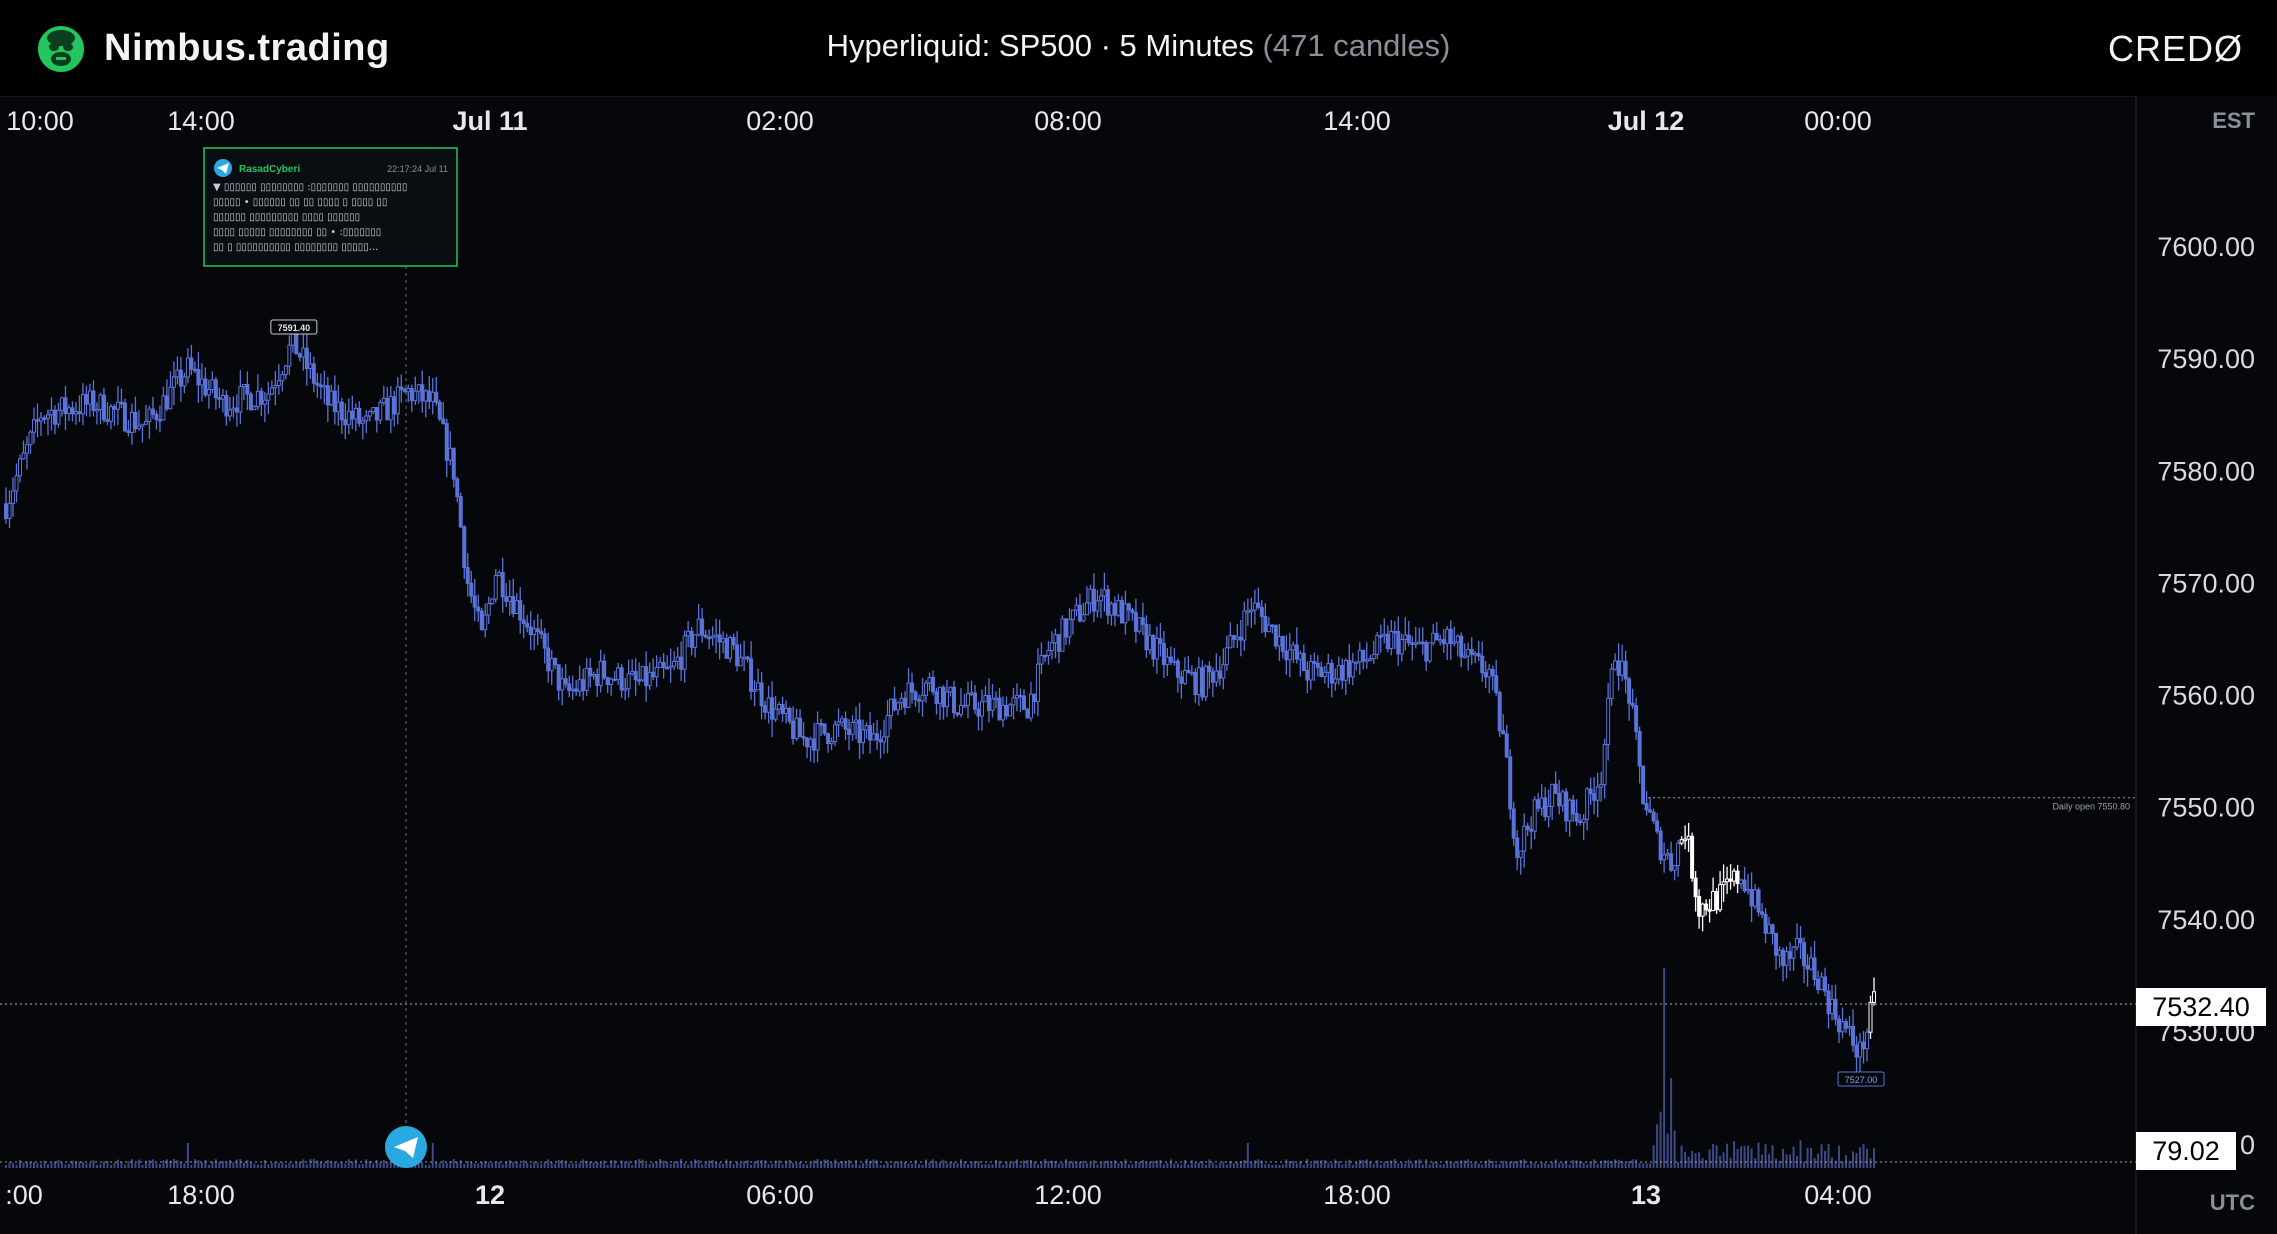 The height and width of the screenshot is (1234, 2277). What do you see at coordinates (1861, 1080) in the screenshot?
I see `low-marker-label: 7527.00` at bounding box center [1861, 1080].